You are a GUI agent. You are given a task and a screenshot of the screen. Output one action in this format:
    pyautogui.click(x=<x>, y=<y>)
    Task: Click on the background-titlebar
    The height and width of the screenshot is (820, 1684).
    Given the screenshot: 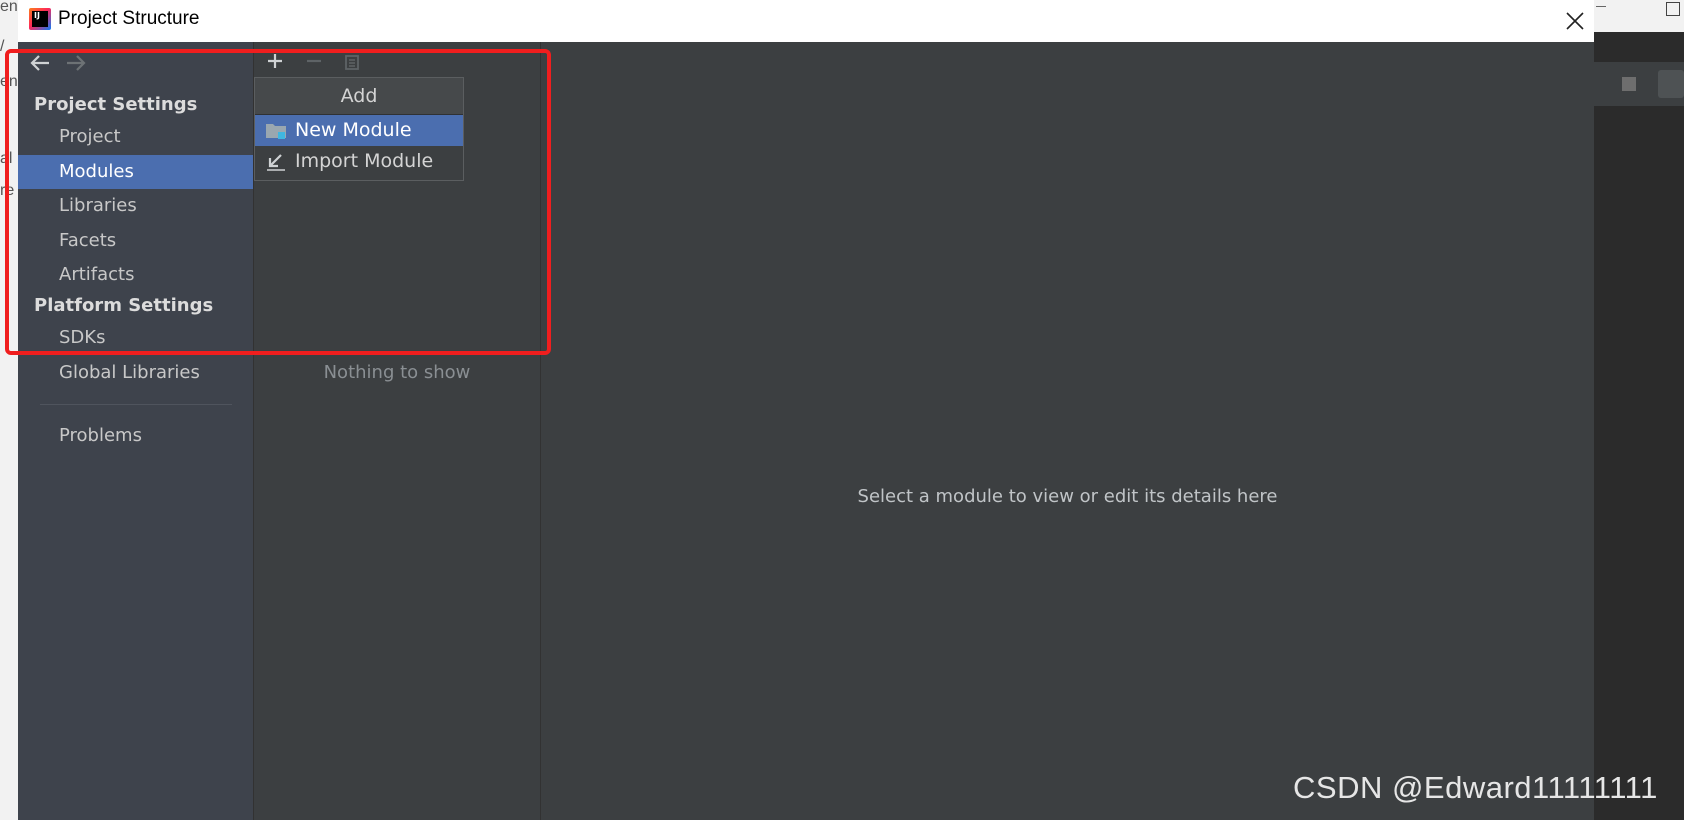 What is the action you would take?
    pyautogui.click(x=1639, y=16)
    